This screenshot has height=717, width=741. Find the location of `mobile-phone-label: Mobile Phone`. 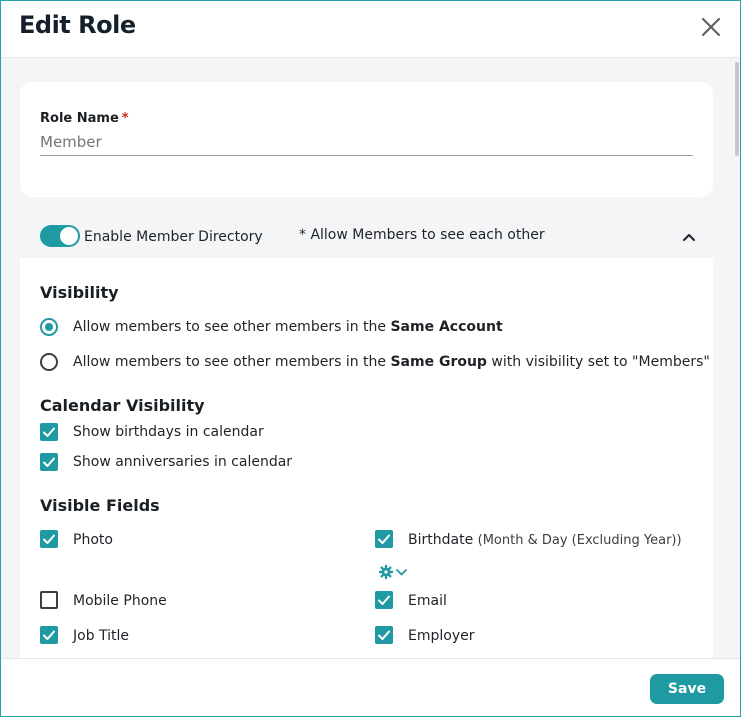

mobile-phone-label: Mobile Phone is located at coordinates (120, 601).